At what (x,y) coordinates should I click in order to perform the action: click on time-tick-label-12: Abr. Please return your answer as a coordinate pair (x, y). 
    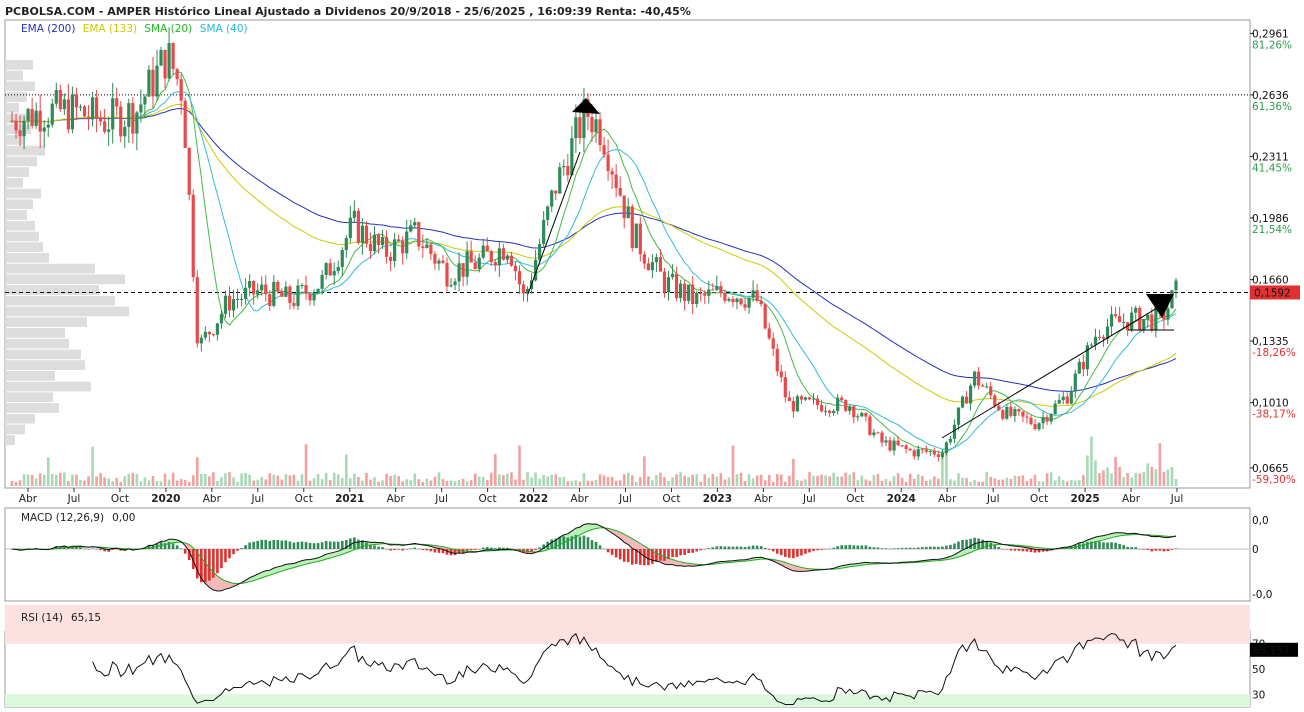
    Looking at the image, I should click on (579, 499).